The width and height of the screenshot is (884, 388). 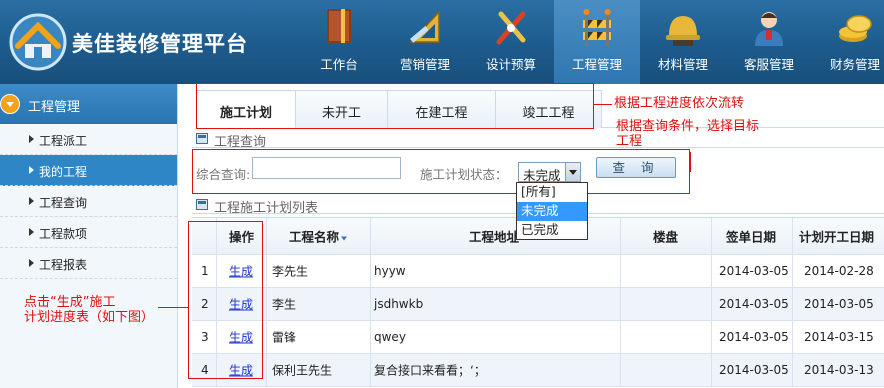 I want to click on row-index: 1, so click(x=205, y=271).